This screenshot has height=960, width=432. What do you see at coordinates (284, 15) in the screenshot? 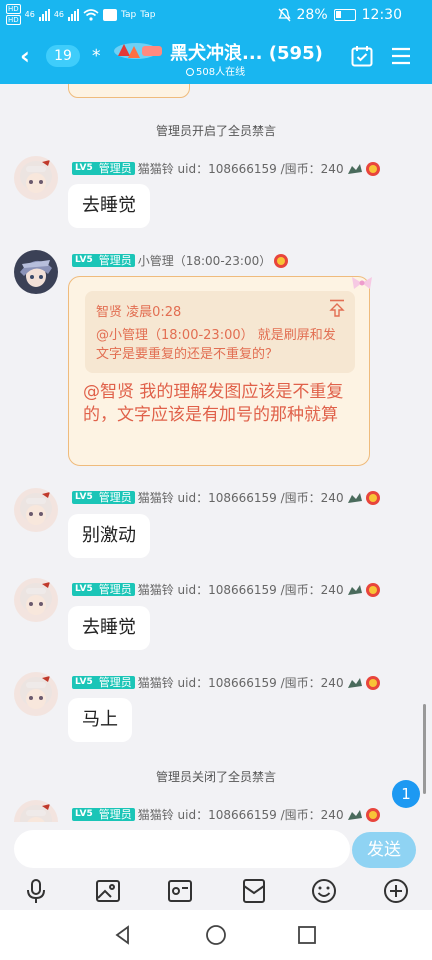
I see `mute-icon` at bounding box center [284, 15].